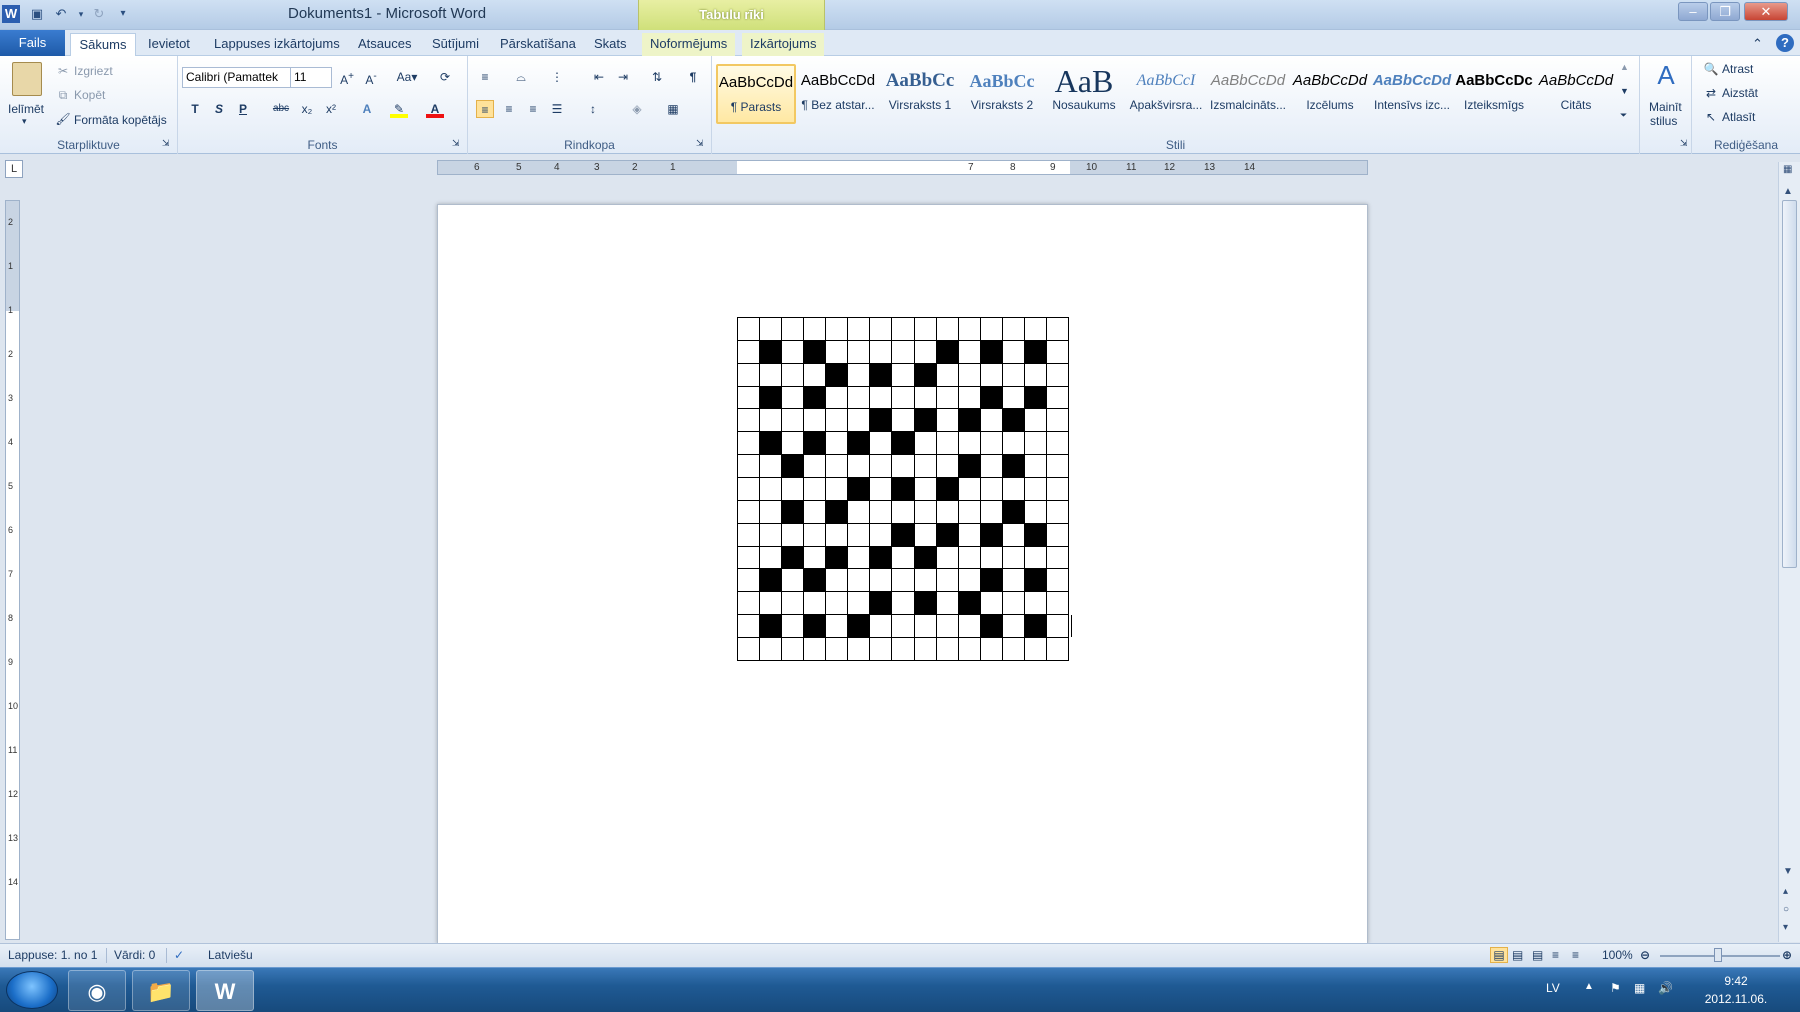 The image size is (1800, 1012). What do you see at coordinates (1789, 552) in the screenshot?
I see `vertical-scrollbar: ▦ ▲ ▼ ▴ ○ ▾` at bounding box center [1789, 552].